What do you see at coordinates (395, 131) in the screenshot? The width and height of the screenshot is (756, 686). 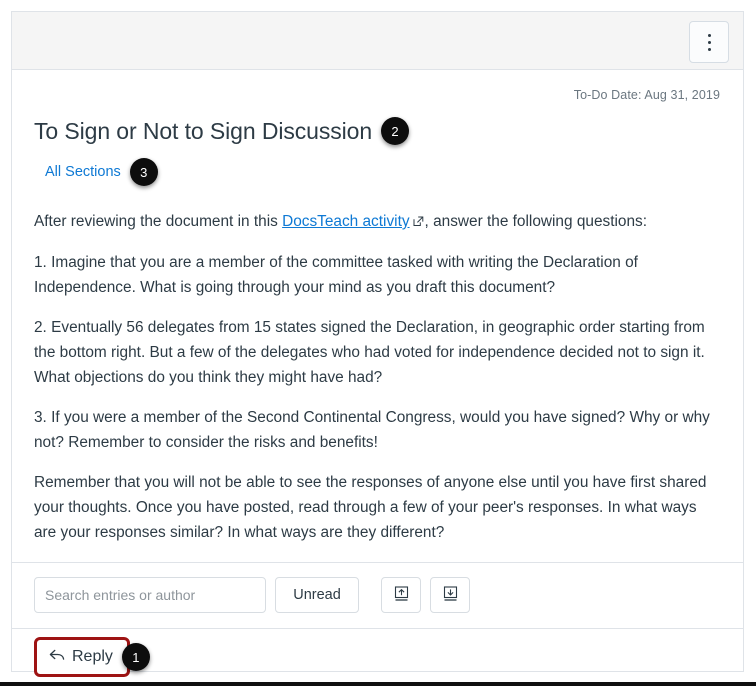 I see `callout-badge-2: 2` at bounding box center [395, 131].